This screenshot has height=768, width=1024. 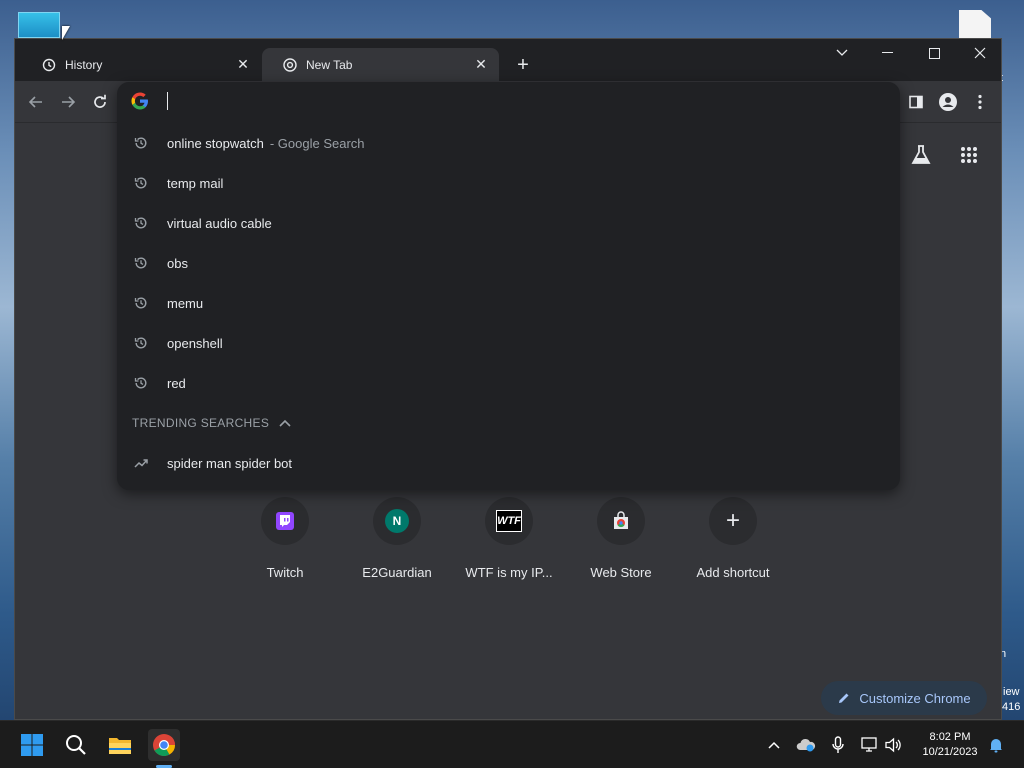 What do you see at coordinates (508, 463) in the screenshot?
I see `trending-item: spider man spider bot` at bounding box center [508, 463].